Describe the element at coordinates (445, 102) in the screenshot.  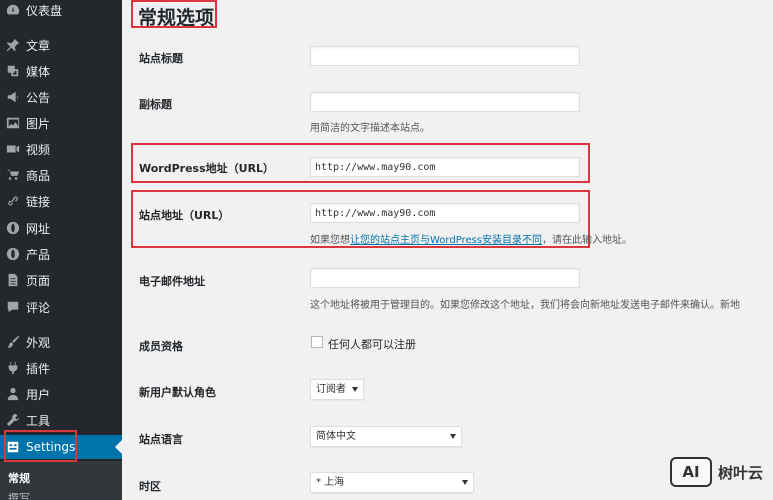
I see `tagline-input` at that location.